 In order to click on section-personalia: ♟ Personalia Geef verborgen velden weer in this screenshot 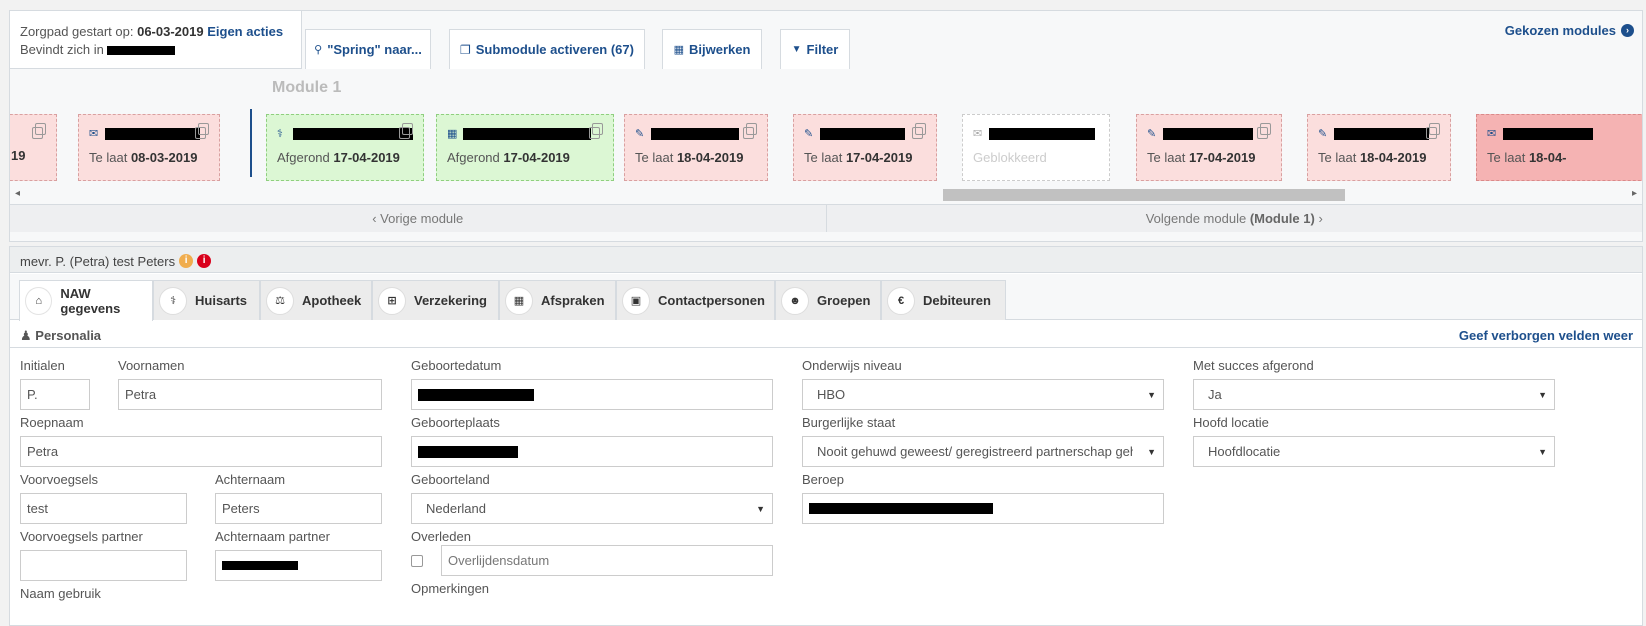, I will do `click(826, 334)`.